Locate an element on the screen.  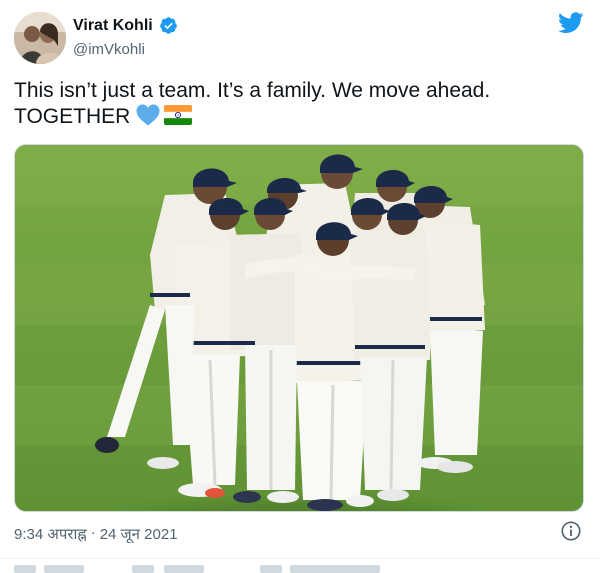
author-name: Virat Kohli is located at coordinates (113, 26).